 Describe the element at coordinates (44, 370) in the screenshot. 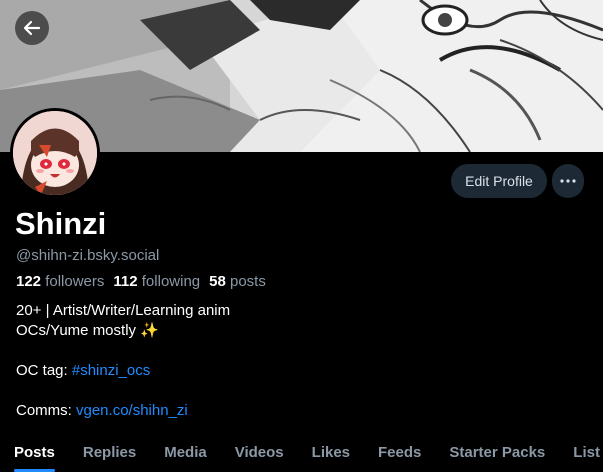

I see `oc-tag-prefix: OC tag:` at that location.